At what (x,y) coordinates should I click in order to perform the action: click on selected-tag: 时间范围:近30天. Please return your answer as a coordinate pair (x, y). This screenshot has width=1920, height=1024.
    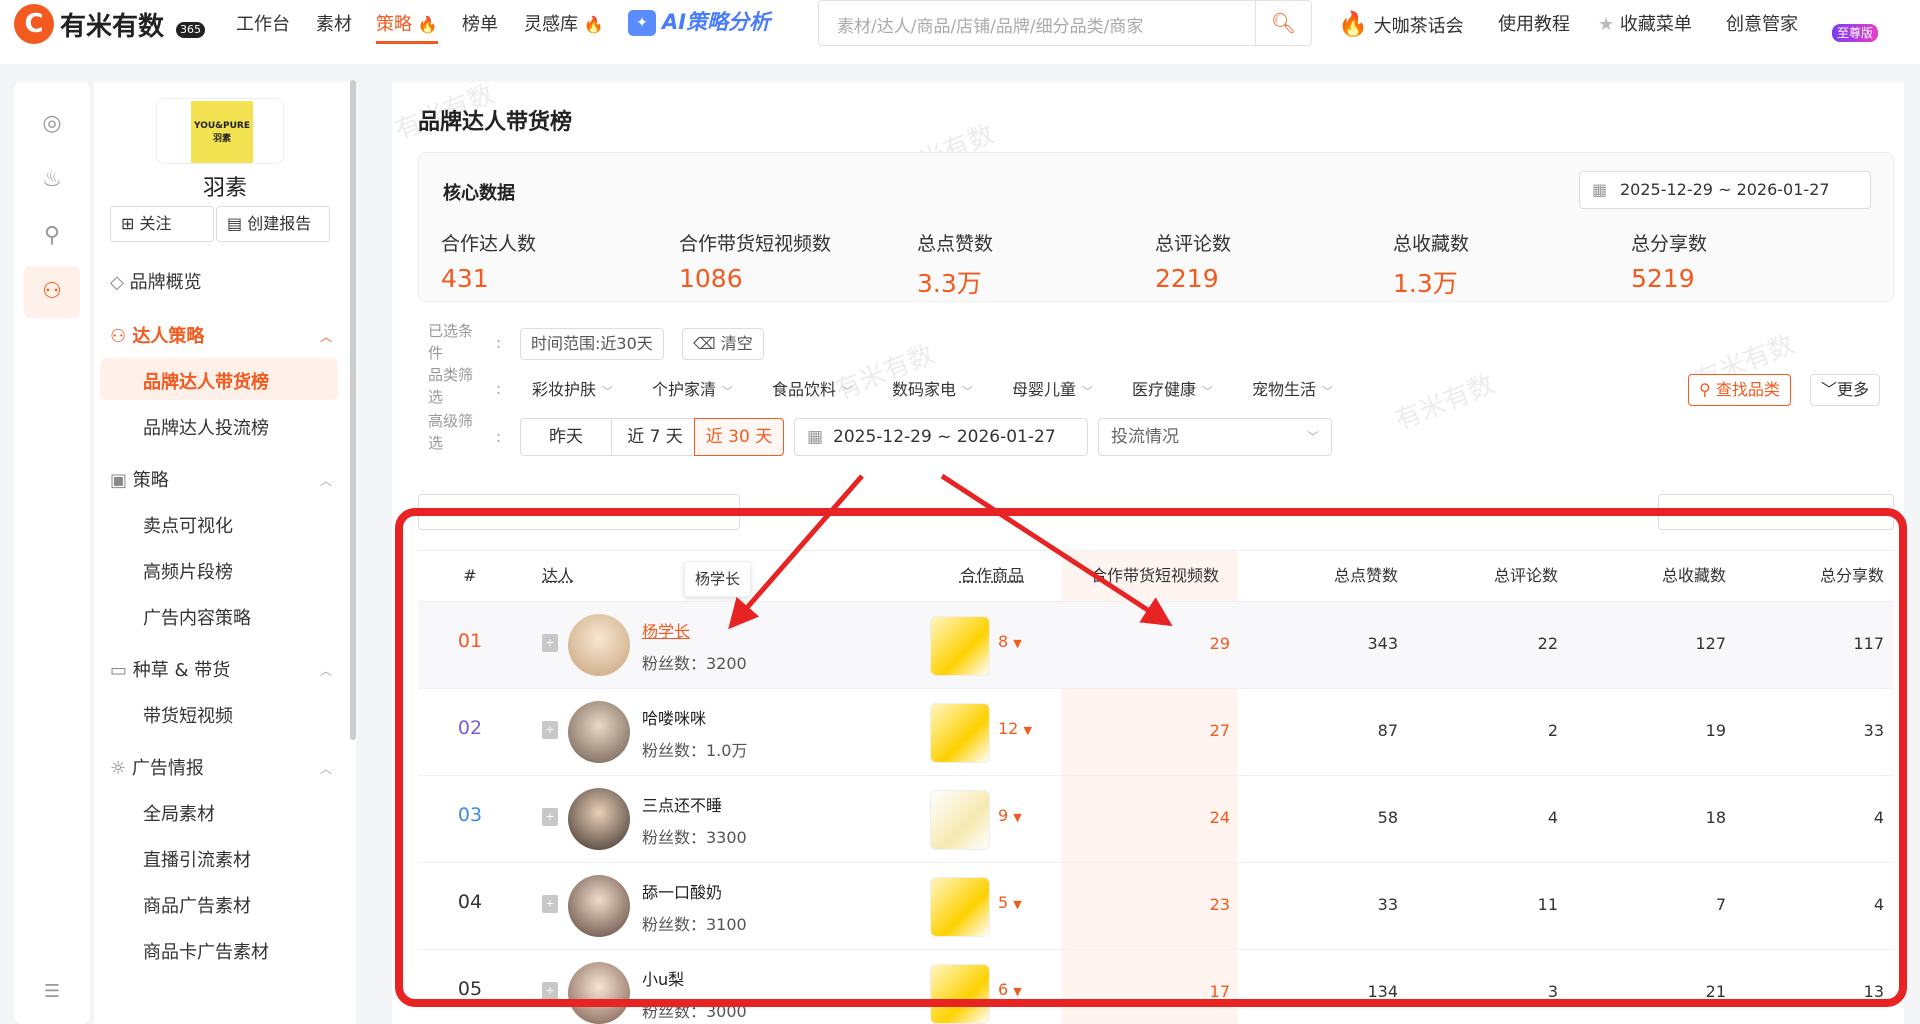
    Looking at the image, I should click on (592, 344).